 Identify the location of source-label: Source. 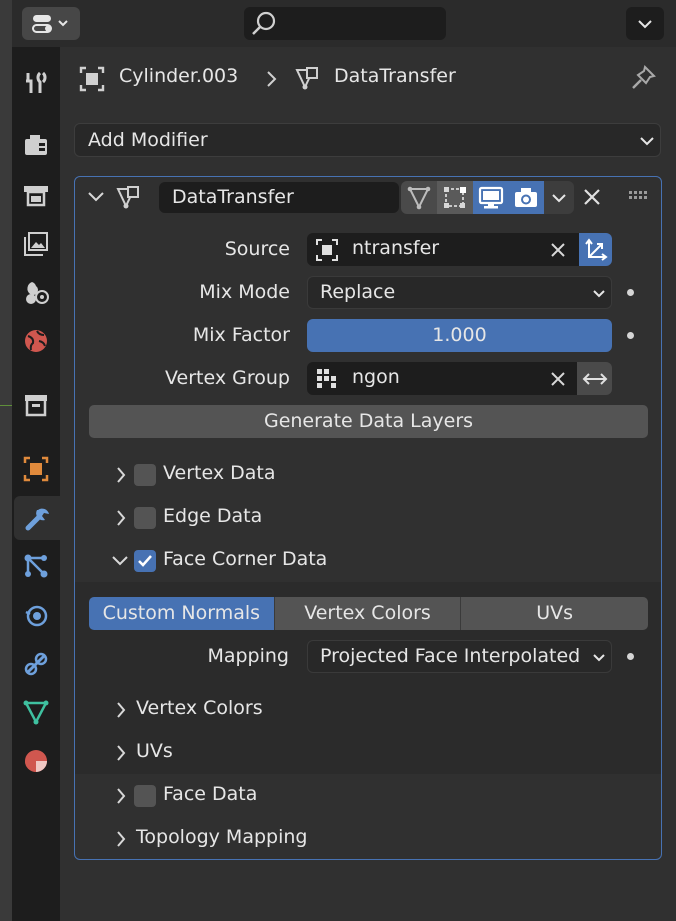
(257, 249).